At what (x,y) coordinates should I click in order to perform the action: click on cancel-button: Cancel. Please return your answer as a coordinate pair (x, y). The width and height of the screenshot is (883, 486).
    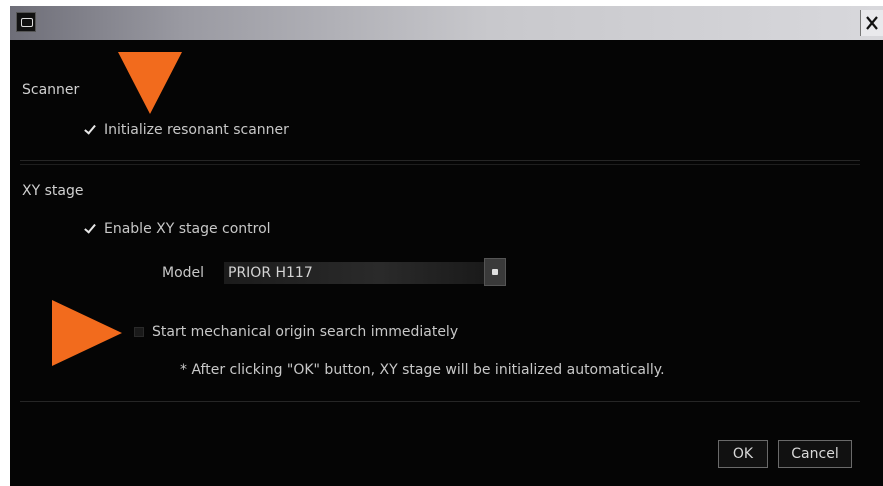
    Looking at the image, I should click on (815, 454).